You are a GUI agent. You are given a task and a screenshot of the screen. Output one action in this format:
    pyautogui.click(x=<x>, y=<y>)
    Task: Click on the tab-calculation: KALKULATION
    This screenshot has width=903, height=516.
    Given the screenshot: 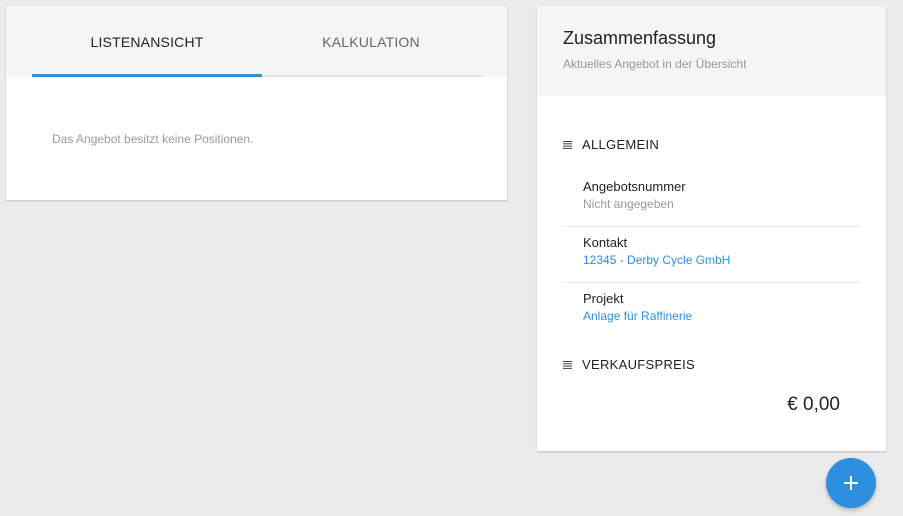 What is the action you would take?
    pyautogui.click(x=371, y=41)
    